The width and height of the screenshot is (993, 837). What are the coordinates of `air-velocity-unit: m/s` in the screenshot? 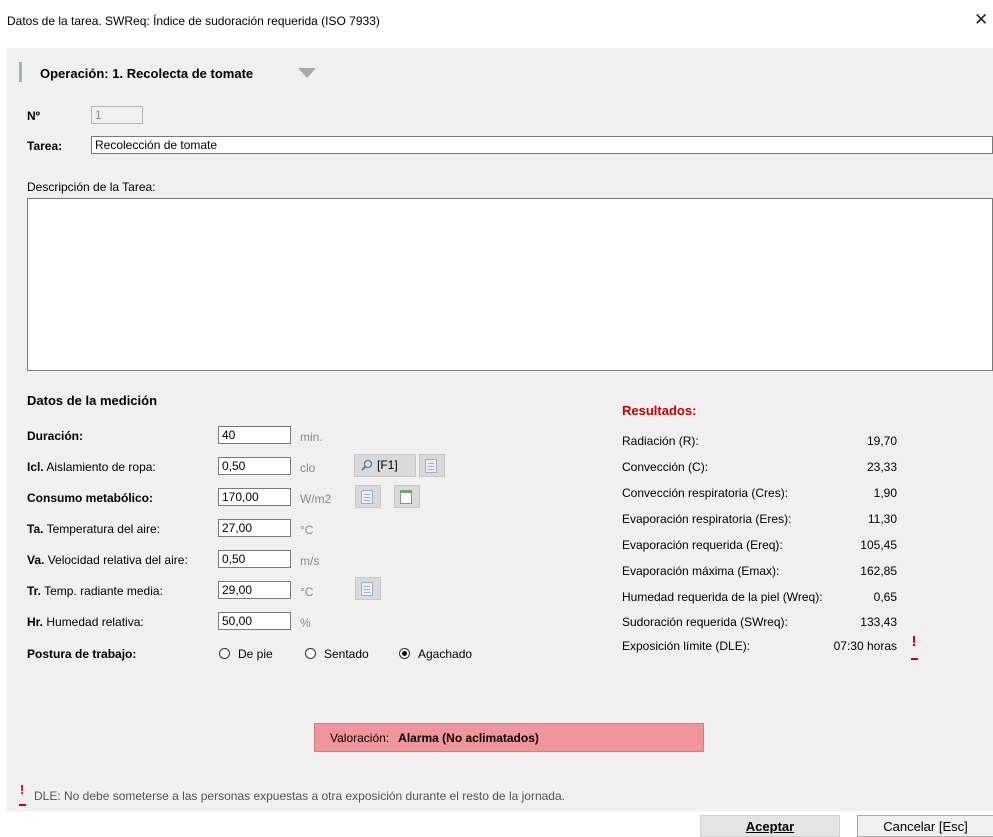 It's located at (310, 561).